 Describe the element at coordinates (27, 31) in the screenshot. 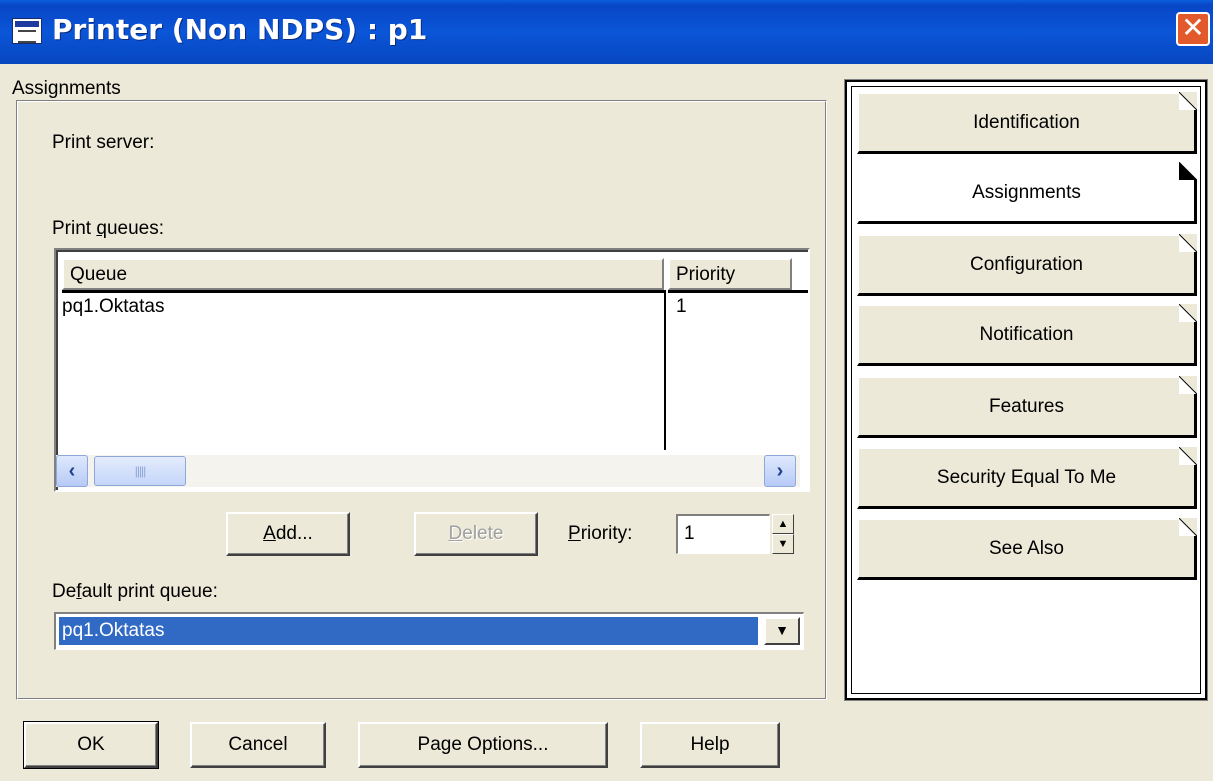

I see `printer-app-icon` at that location.